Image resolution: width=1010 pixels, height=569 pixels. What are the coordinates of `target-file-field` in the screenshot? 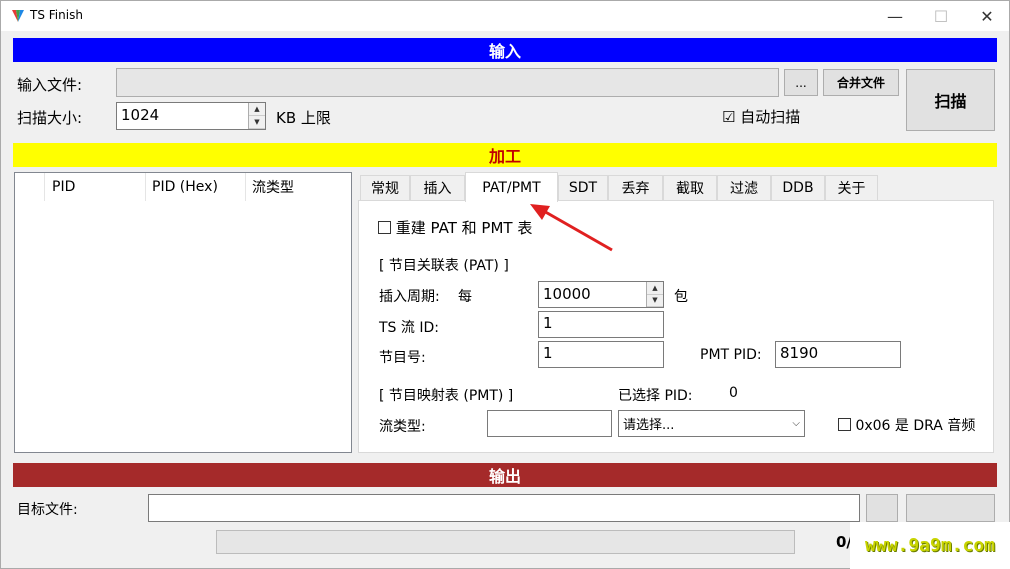 It's located at (504, 508).